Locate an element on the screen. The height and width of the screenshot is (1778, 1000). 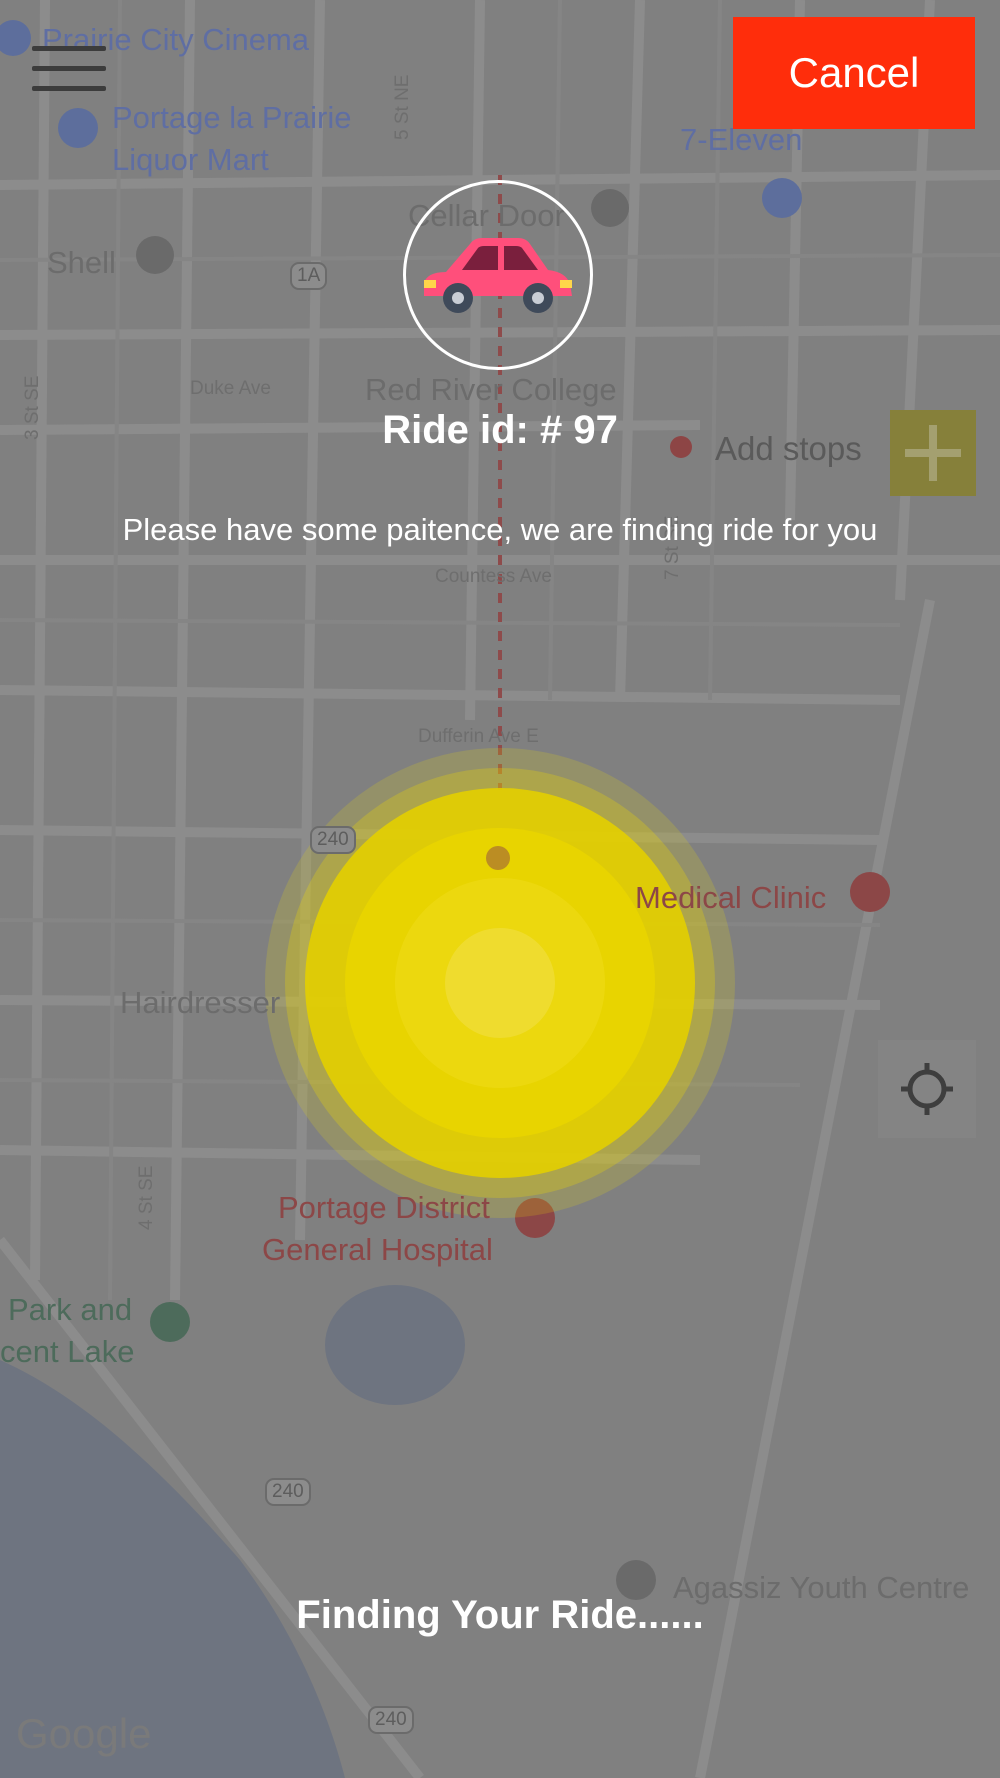
map-label-3-st-se: 3 St SE is located at coordinates (32, 407).